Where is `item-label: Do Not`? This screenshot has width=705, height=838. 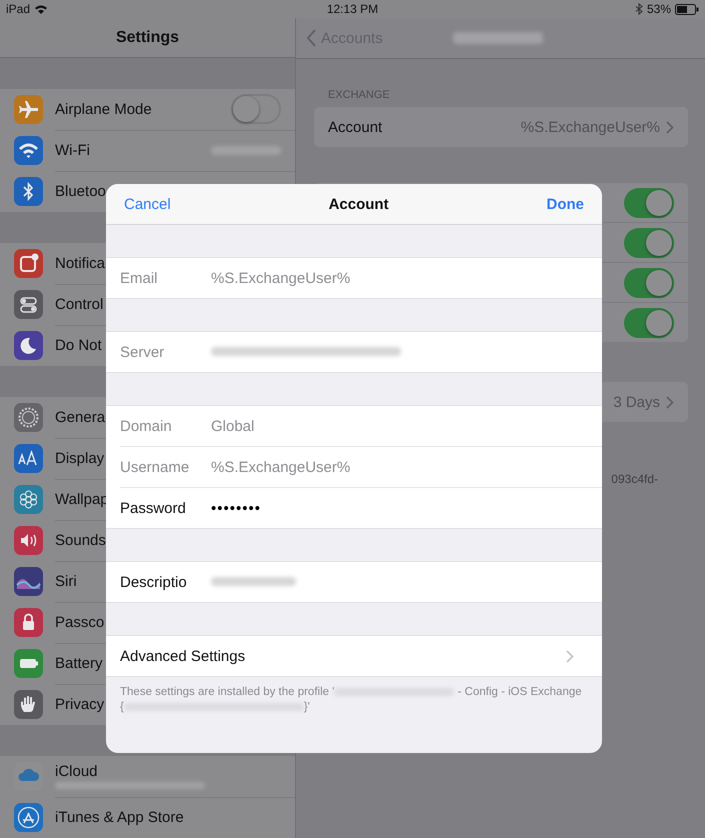 item-label: Do Not is located at coordinates (78, 345).